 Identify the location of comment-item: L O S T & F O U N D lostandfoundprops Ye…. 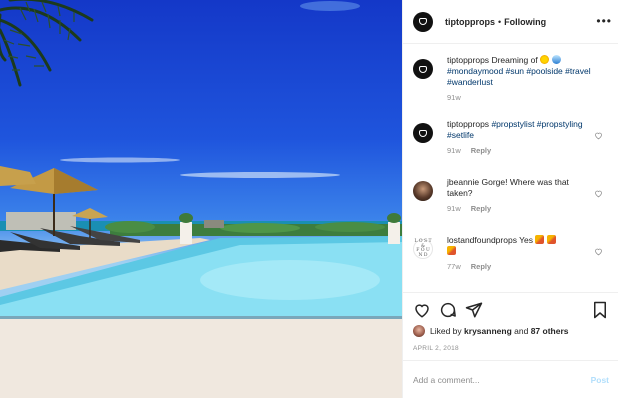
(511, 253).